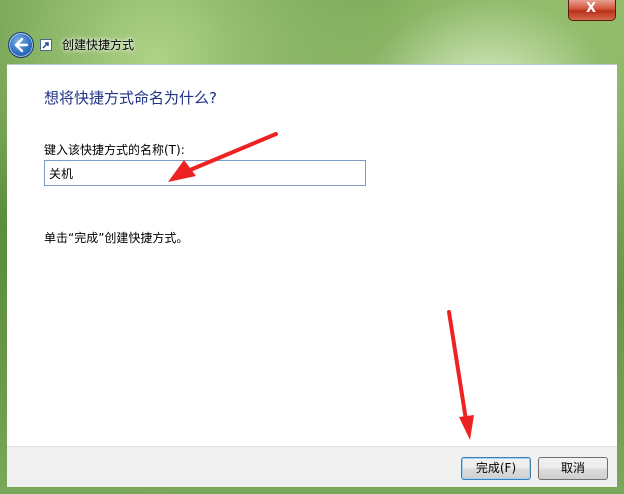  I want to click on page-title: 想将快捷方式命名为什么?, so click(130, 98).